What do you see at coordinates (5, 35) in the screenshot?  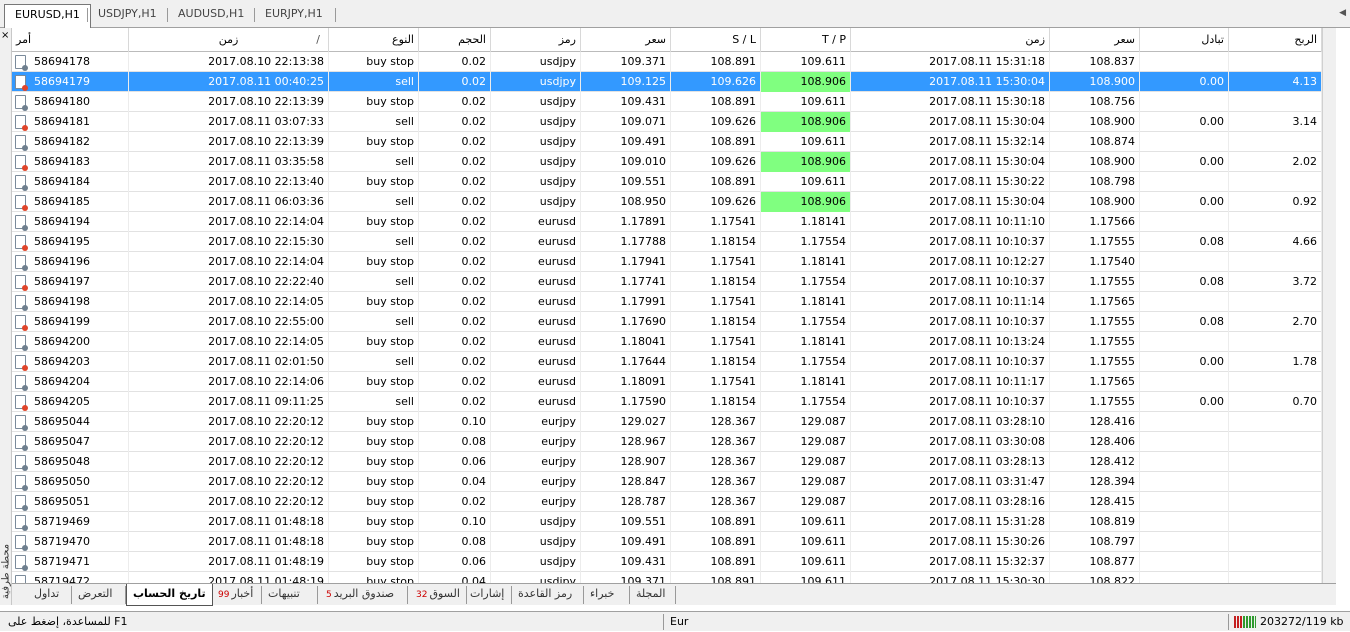 I see `close-icon: ×` at bounding box center [5, 35].